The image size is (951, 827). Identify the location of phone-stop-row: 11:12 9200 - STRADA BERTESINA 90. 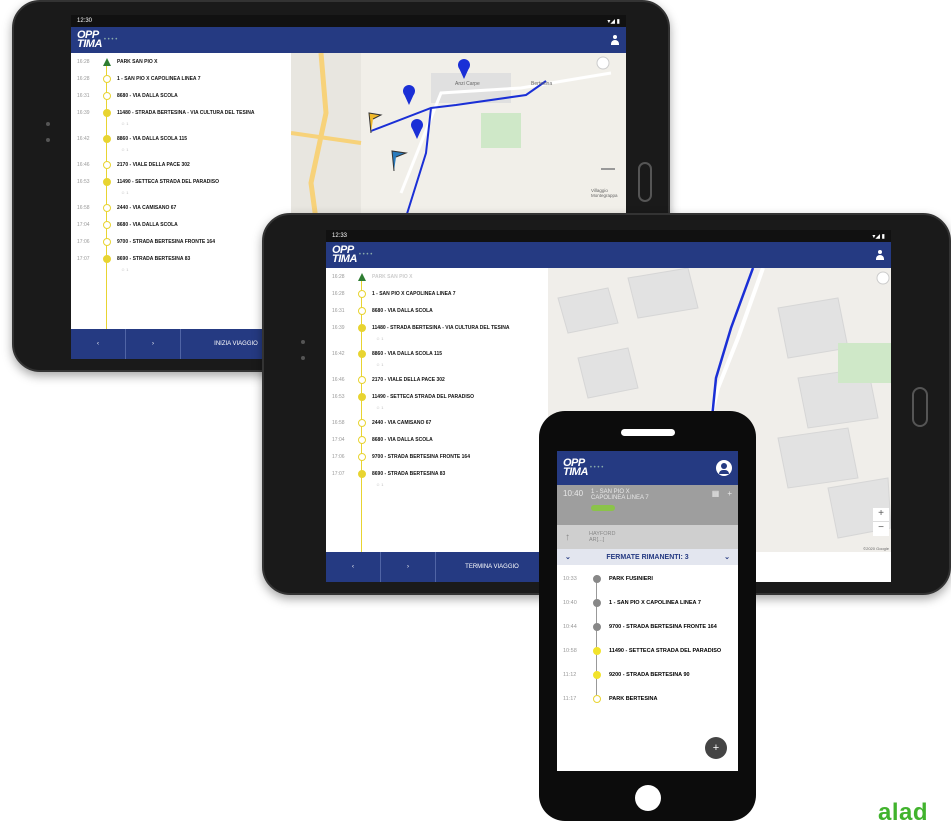
(647, 675).